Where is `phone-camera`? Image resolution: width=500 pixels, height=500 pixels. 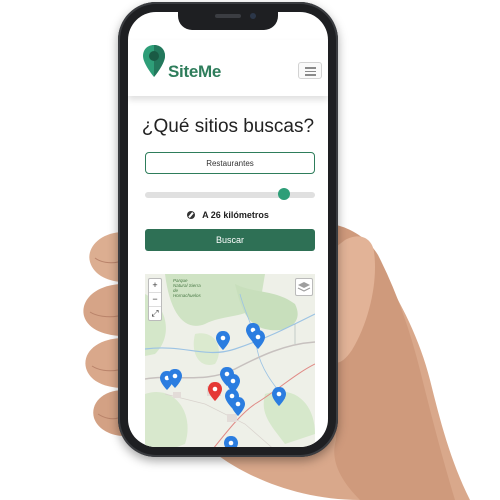 phone-camera is located at coordinates (253, 16).